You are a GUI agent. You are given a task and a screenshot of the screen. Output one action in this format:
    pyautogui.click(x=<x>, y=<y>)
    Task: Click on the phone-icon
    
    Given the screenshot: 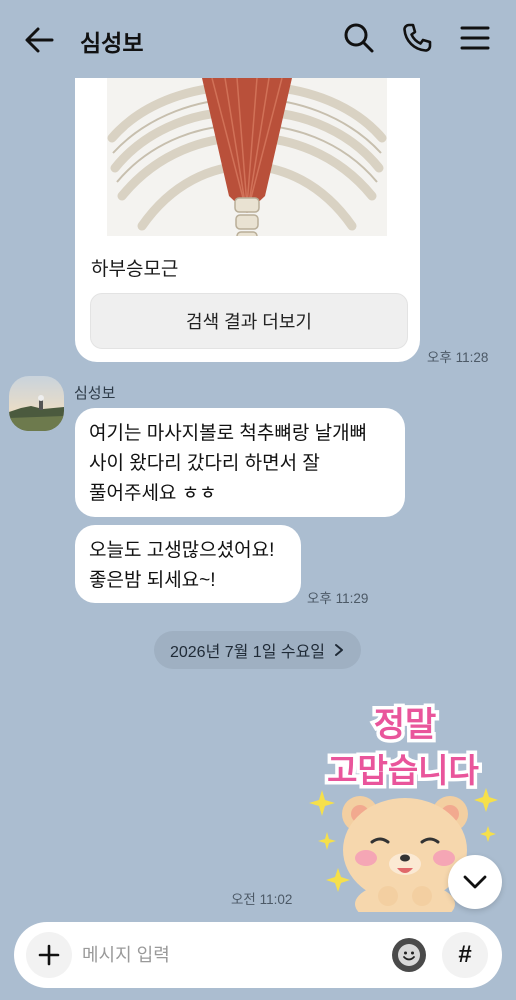 What is the action you would take?
    pyautogui.click(x=417, y=37)
    